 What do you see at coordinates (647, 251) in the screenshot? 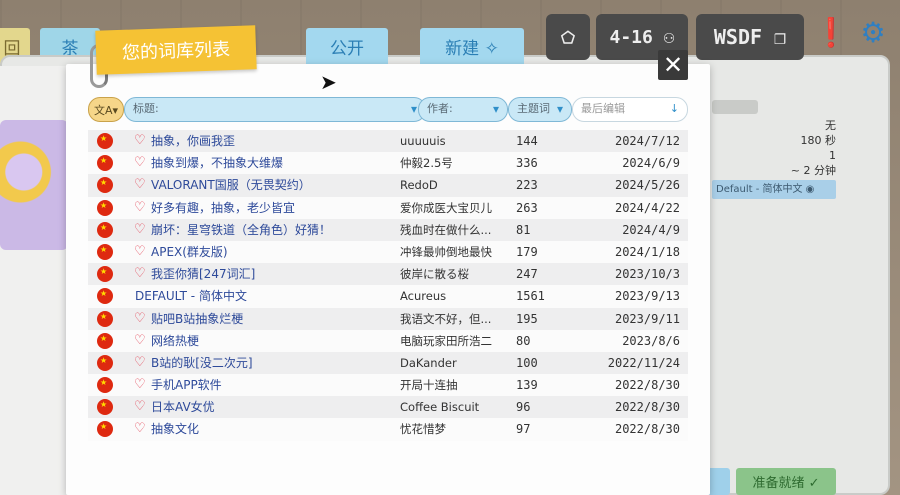
I see `wordlist-last-edited: 2024/1/18` at bounding box center [647, 251].